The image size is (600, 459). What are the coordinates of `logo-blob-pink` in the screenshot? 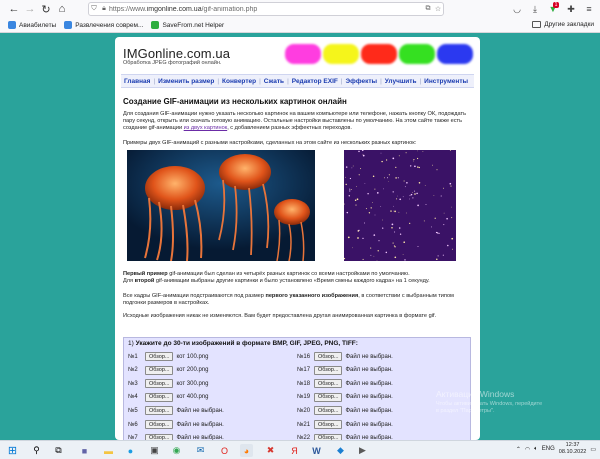 It's located at (303, 54).